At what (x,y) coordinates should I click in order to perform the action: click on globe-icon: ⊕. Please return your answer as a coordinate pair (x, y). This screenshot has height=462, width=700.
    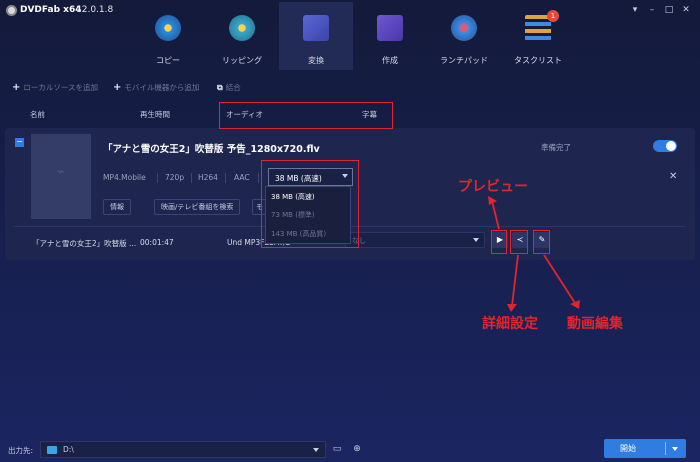
    Looking at the image, I should click on (357, 449).